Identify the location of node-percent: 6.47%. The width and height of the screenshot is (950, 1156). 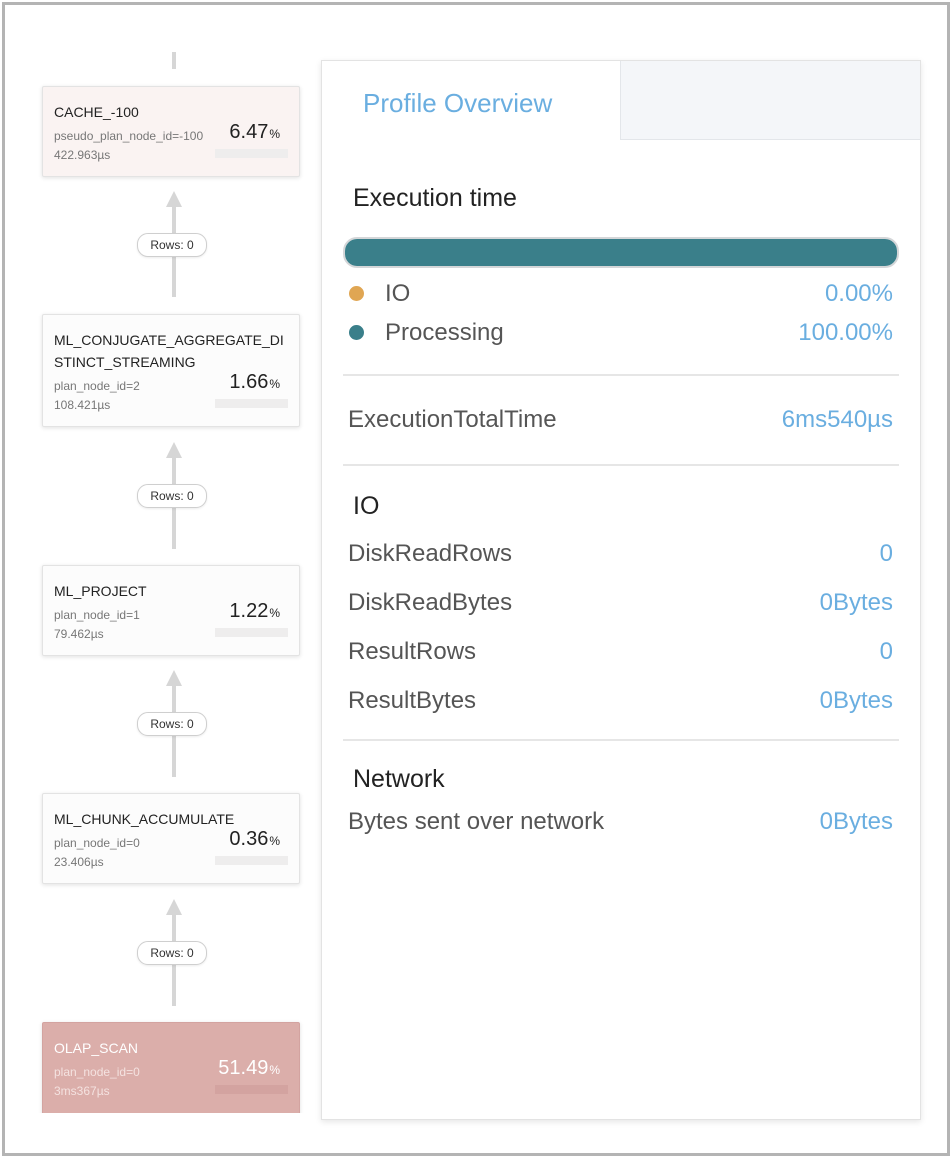
(254, 132).